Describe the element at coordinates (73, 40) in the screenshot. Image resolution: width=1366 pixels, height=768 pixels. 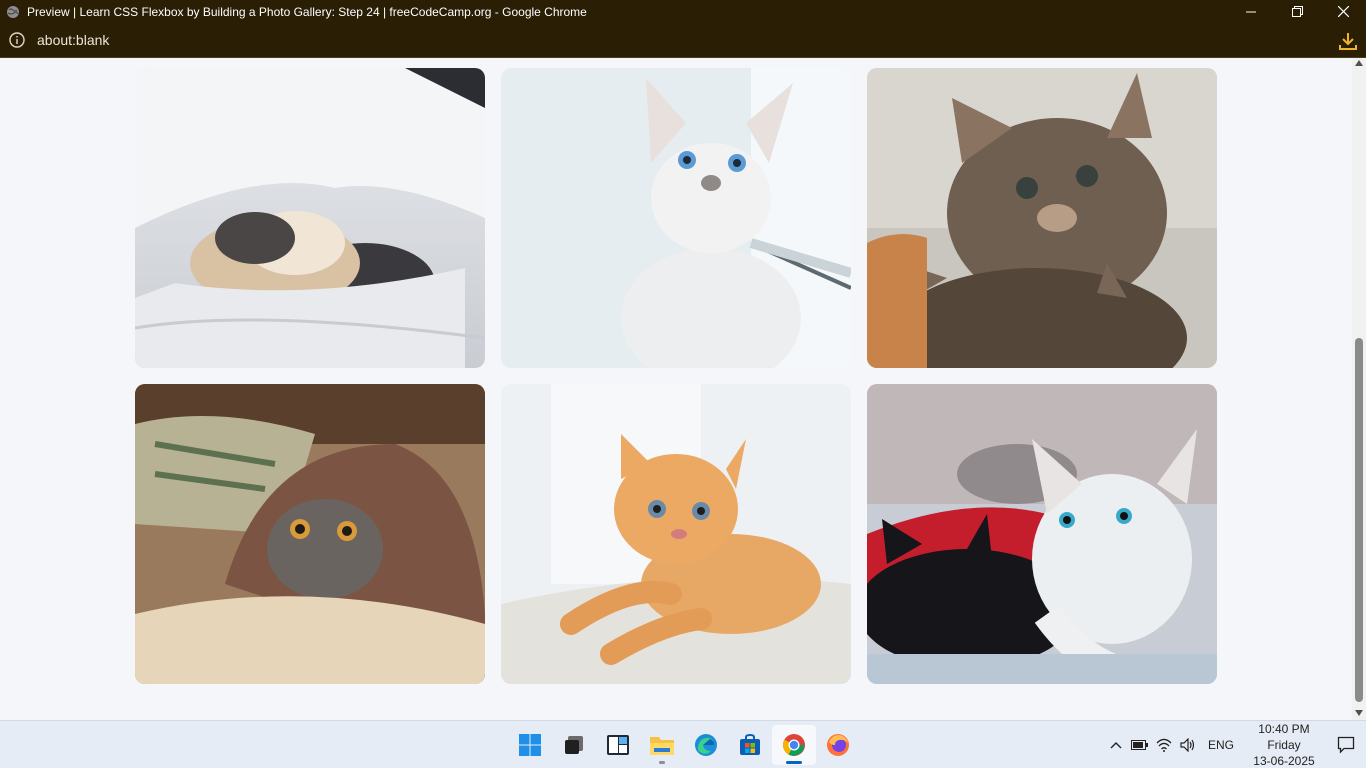
I see `url-text: about:blank` at that location.